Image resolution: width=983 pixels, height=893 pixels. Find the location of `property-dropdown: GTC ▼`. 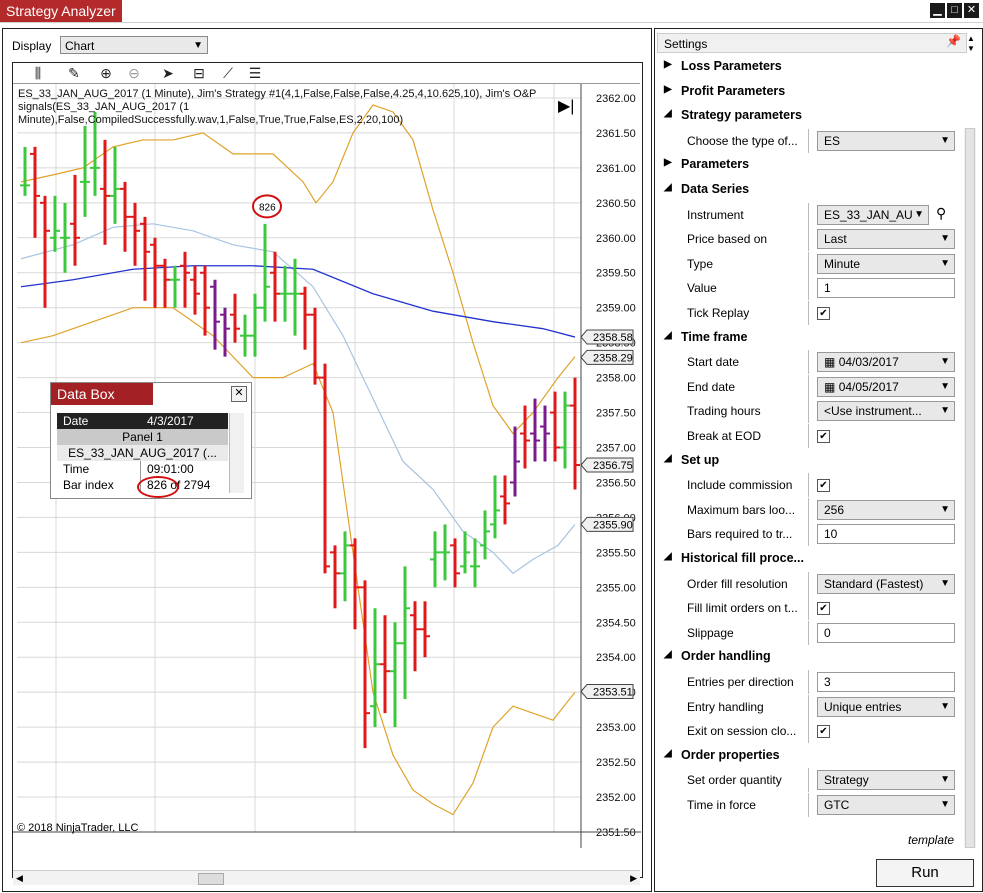

property-dropdown: GTC ▼ is located at coordinates (886, 805).